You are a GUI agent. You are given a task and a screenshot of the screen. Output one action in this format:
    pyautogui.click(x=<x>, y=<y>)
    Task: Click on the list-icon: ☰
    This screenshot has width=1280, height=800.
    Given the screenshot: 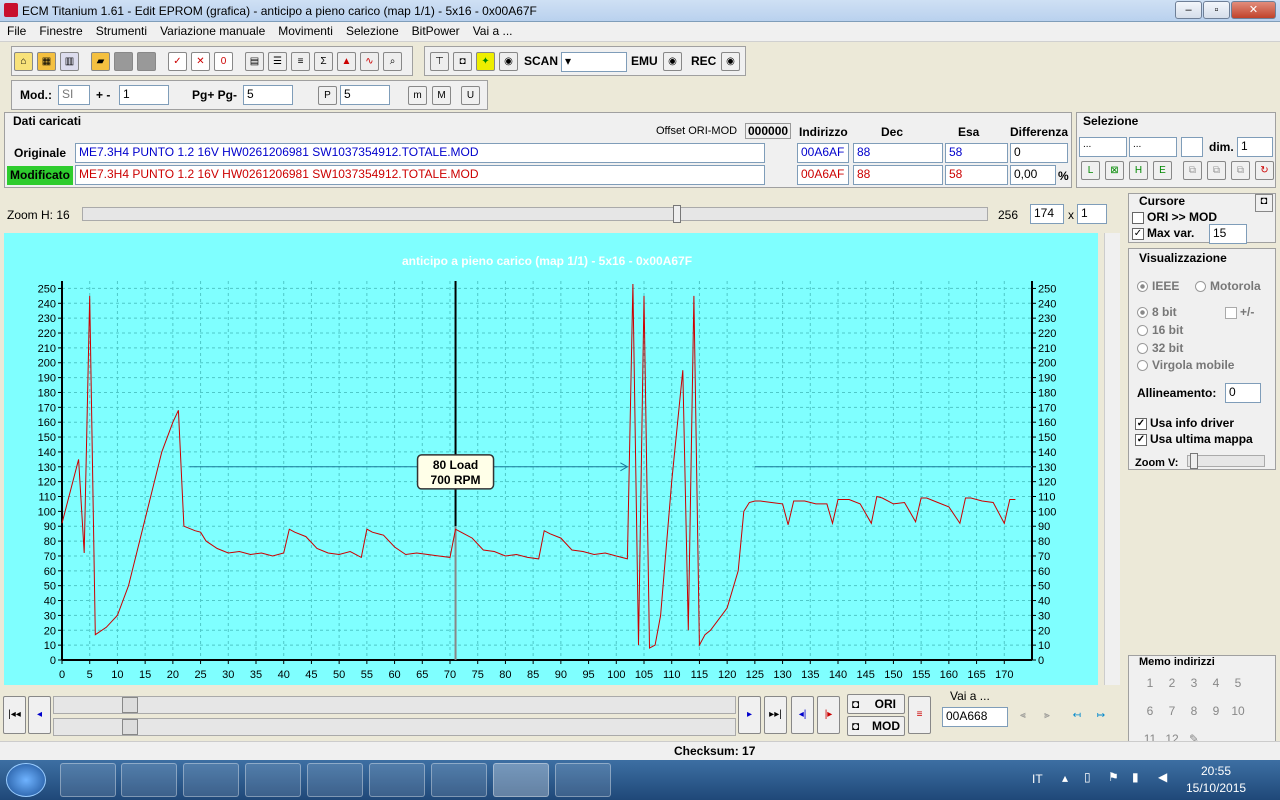 What is the action you would take?
    pyautogui.click(x=277, y=61)
    